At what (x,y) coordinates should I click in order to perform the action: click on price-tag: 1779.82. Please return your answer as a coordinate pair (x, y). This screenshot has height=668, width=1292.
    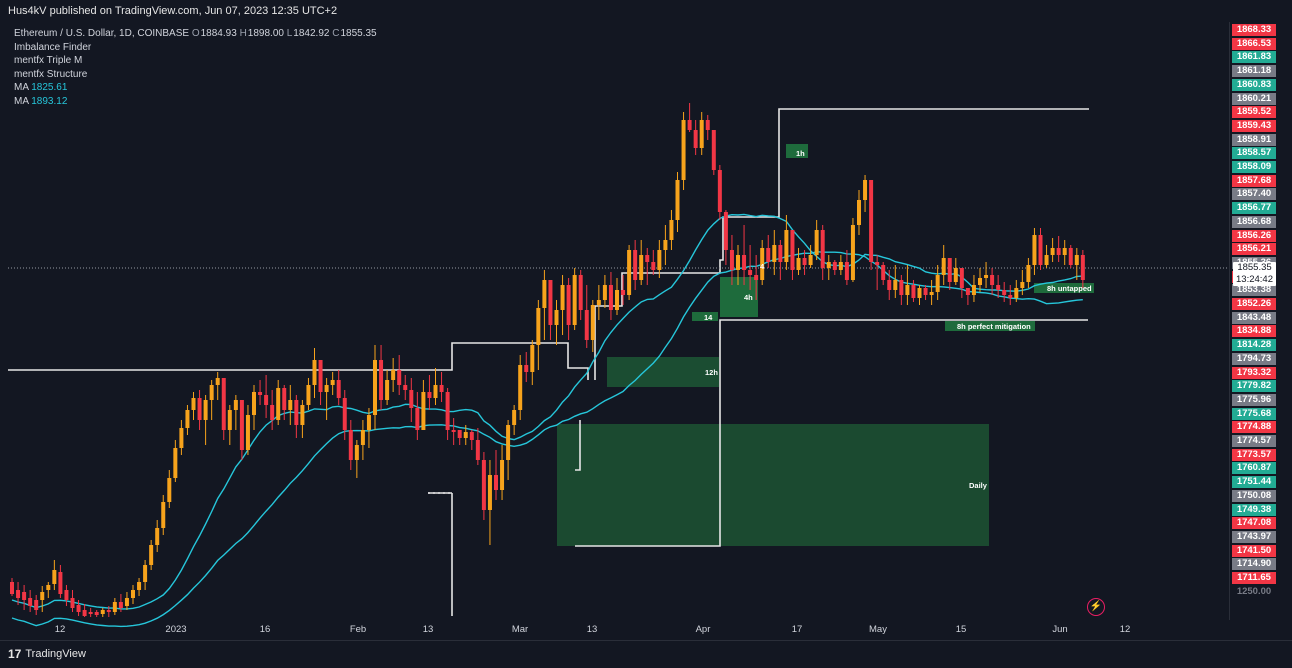
    Looking at the image, I should click on (1254, 386).